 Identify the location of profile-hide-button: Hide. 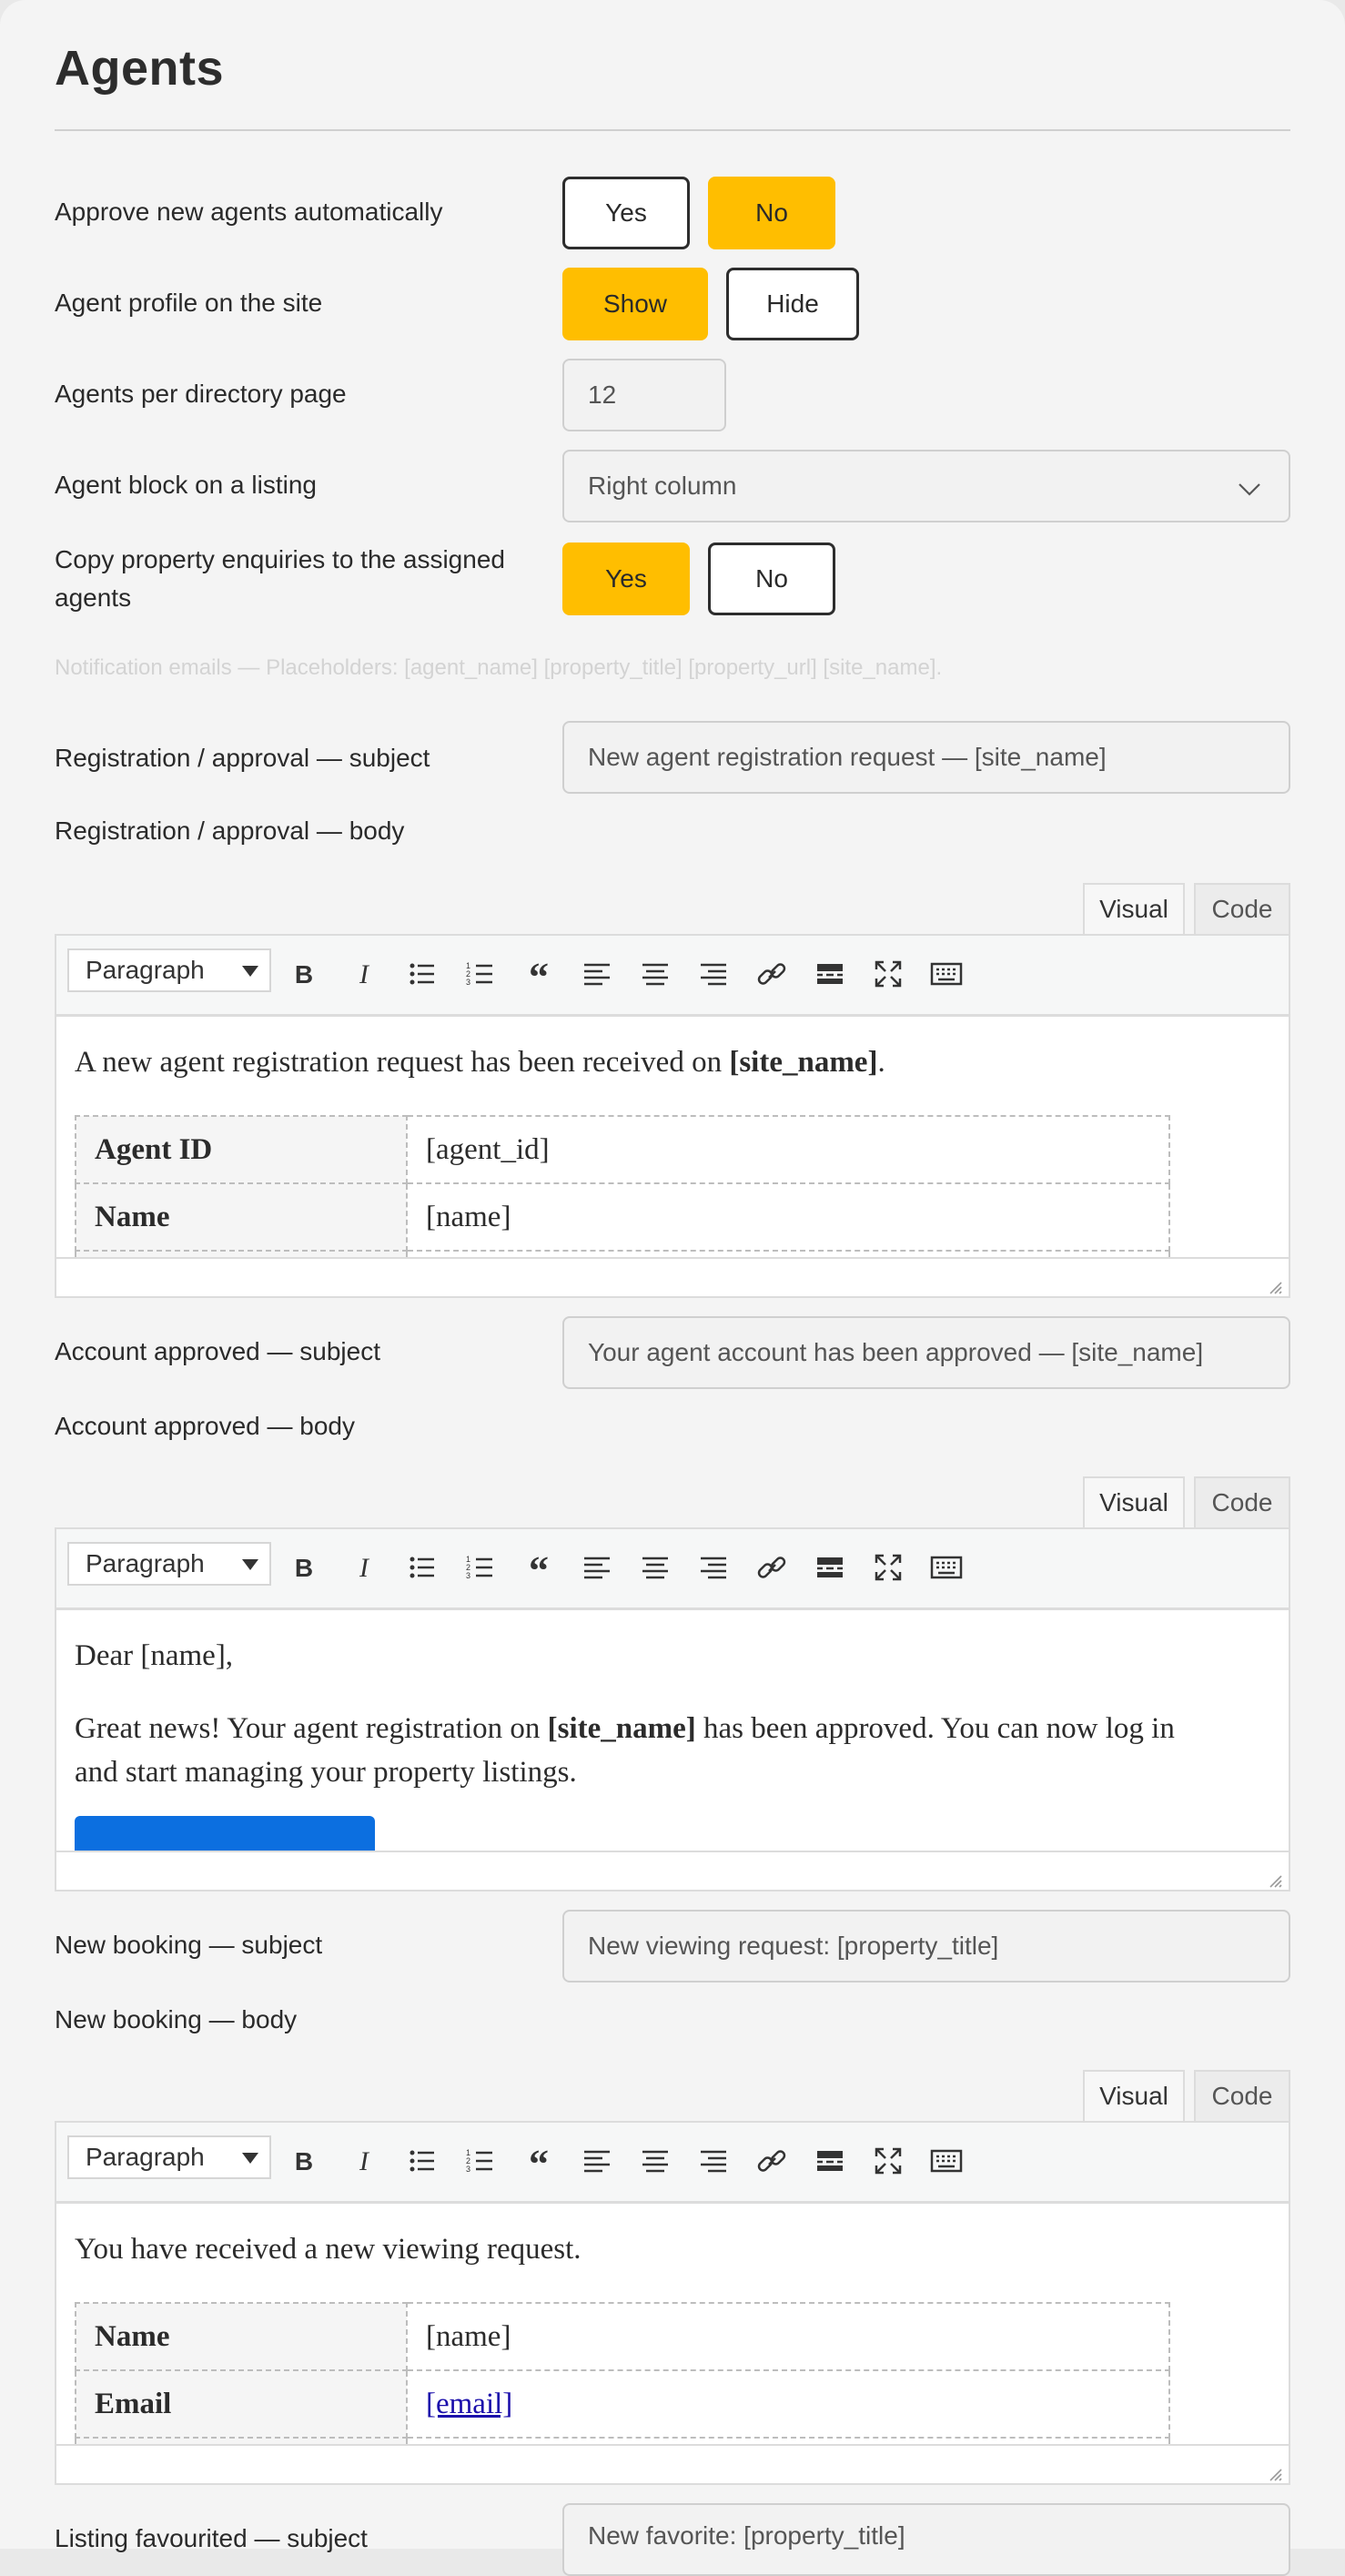
(792, 304).